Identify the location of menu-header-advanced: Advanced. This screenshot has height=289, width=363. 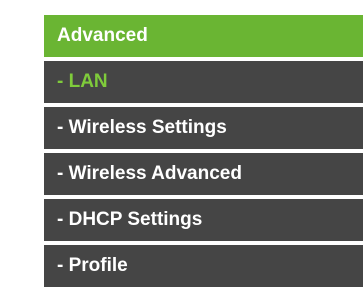
(203, 36).